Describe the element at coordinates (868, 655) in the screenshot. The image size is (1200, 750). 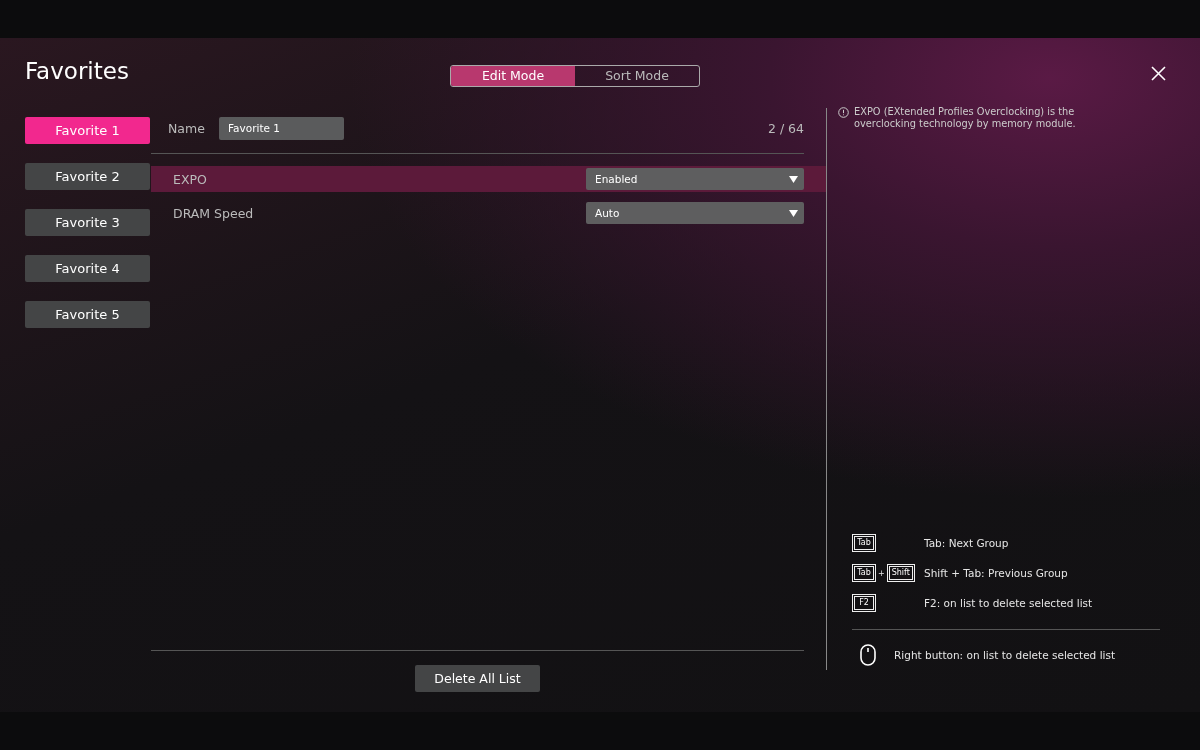
I see `mouse-icon` at that location.